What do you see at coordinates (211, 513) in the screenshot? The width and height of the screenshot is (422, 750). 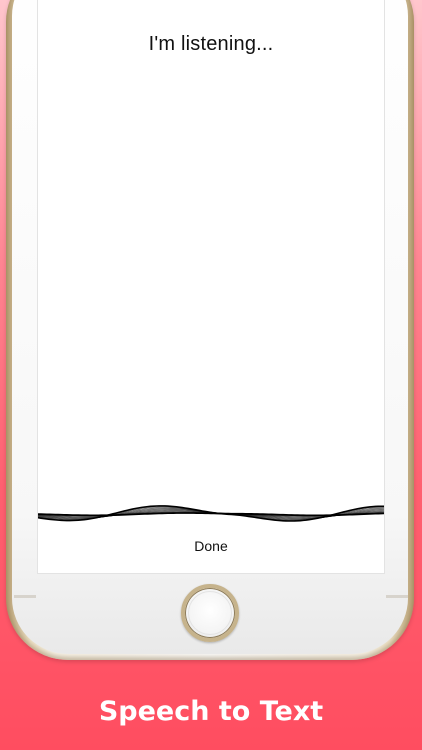 I see `waveform-icon` at bounding box center [211, 513].